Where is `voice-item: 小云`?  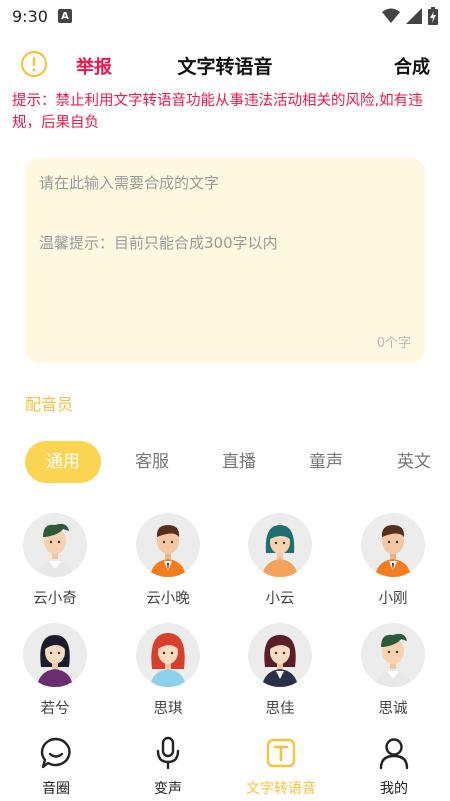
voice-item: 小云 is located at coordinates (280, 560).